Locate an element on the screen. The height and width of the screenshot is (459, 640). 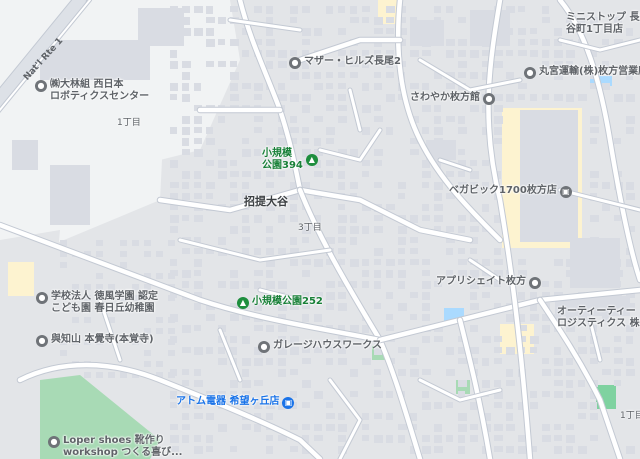
poi-label: ベガビック1700枚方店 is located at coordinates (503, 190).